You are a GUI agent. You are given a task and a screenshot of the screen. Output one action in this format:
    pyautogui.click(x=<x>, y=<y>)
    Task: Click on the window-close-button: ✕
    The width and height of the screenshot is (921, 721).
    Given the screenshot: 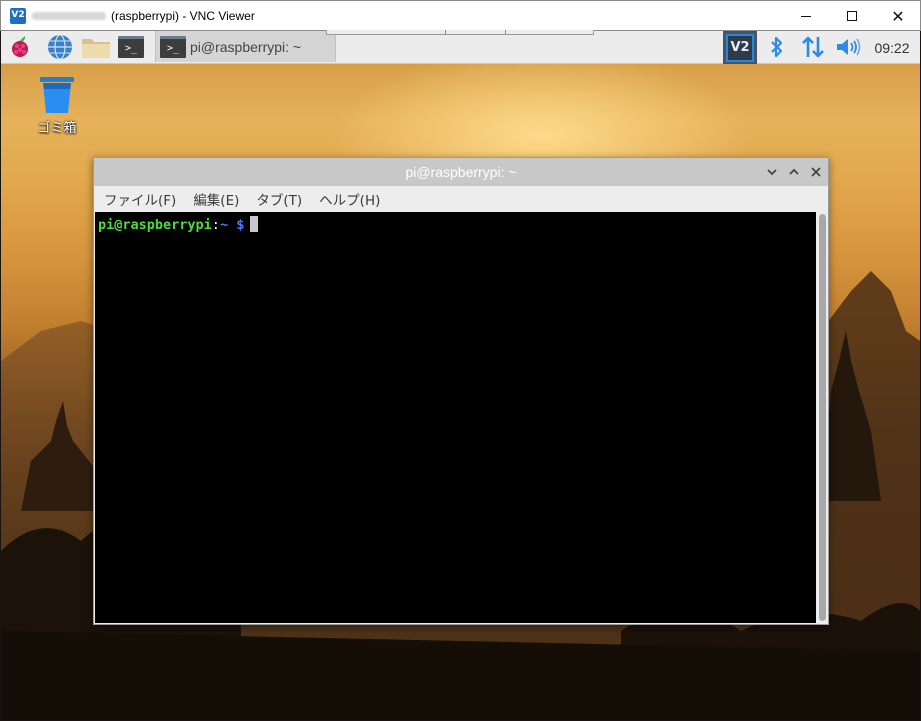 What is the action you would take?
    pyautogui.click(x=898, y=16)
    